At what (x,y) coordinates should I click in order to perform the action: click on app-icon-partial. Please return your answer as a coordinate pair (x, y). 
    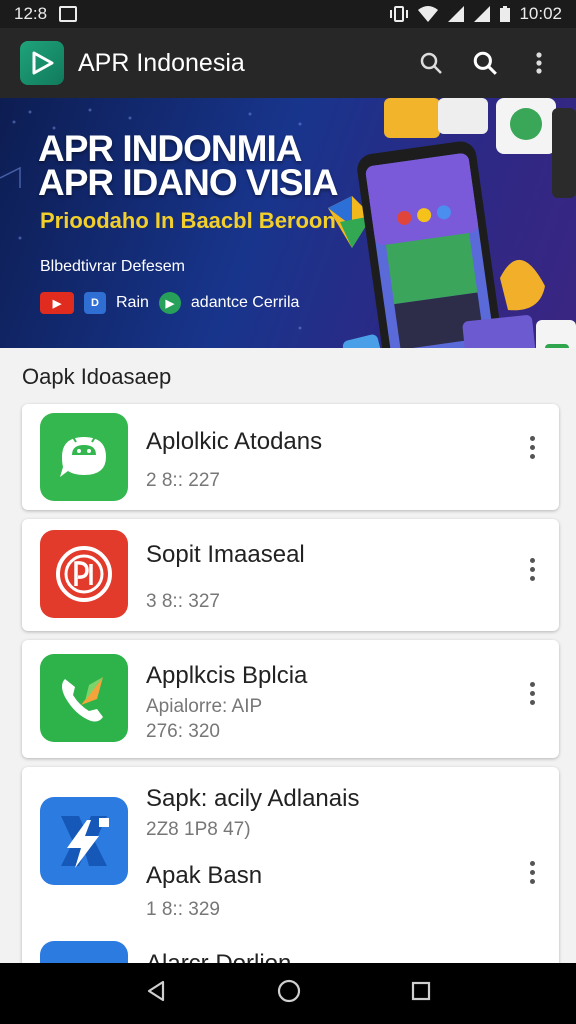
    Looking at the image, I should click on (84, 953).